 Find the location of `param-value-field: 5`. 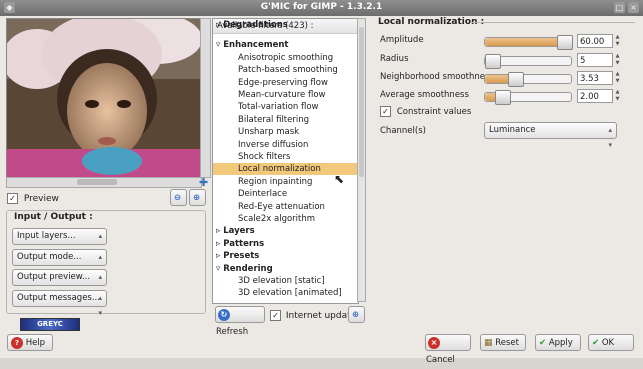

param-value-field: 5 is located at coordinates (595, 60).